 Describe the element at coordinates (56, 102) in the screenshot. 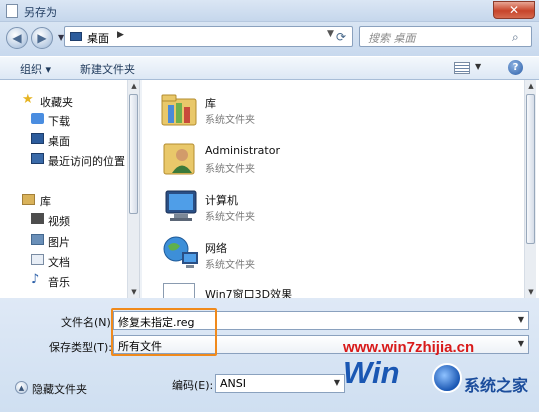

I see `sidebar-favorites: 收藏夹` at that location.